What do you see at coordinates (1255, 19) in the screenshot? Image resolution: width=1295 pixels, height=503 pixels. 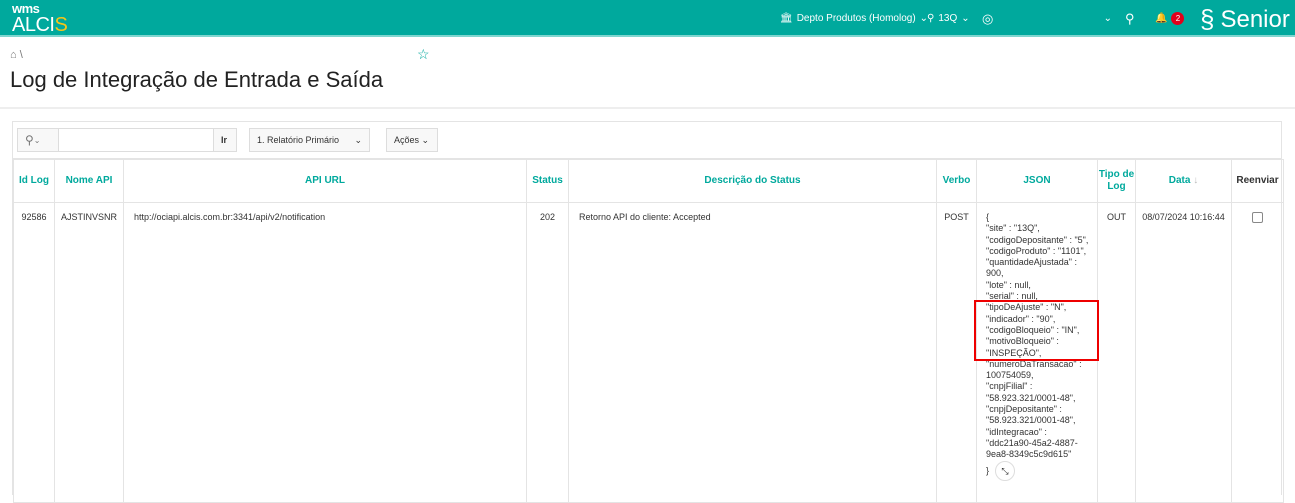 I see `brand-name: Senior` at bounding box center [1255, 19].